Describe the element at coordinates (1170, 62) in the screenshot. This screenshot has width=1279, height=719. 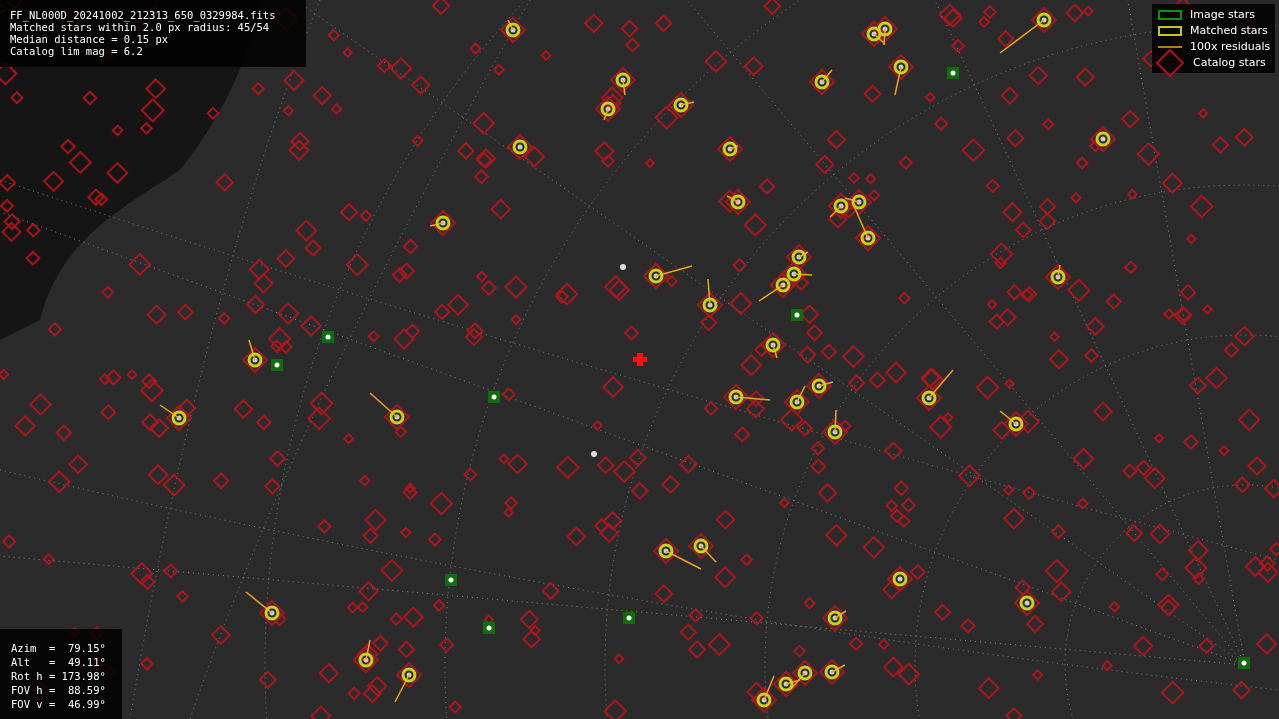
I see `diamond-icon` at that location.